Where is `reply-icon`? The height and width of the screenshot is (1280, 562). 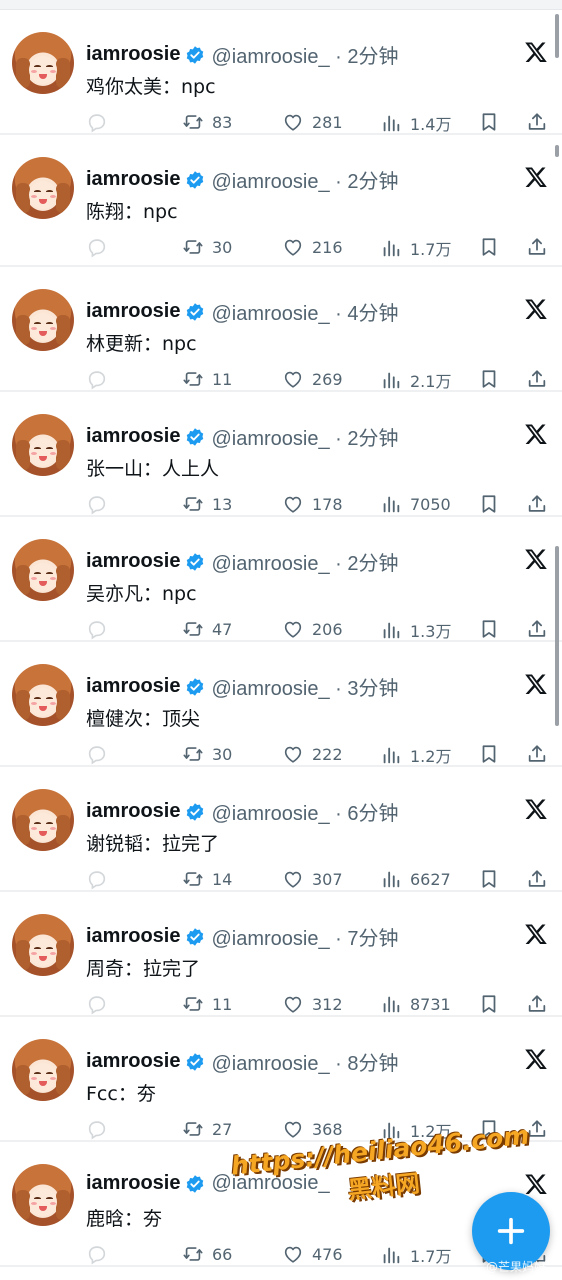 reply-icon is located at coordinates (97, 505).